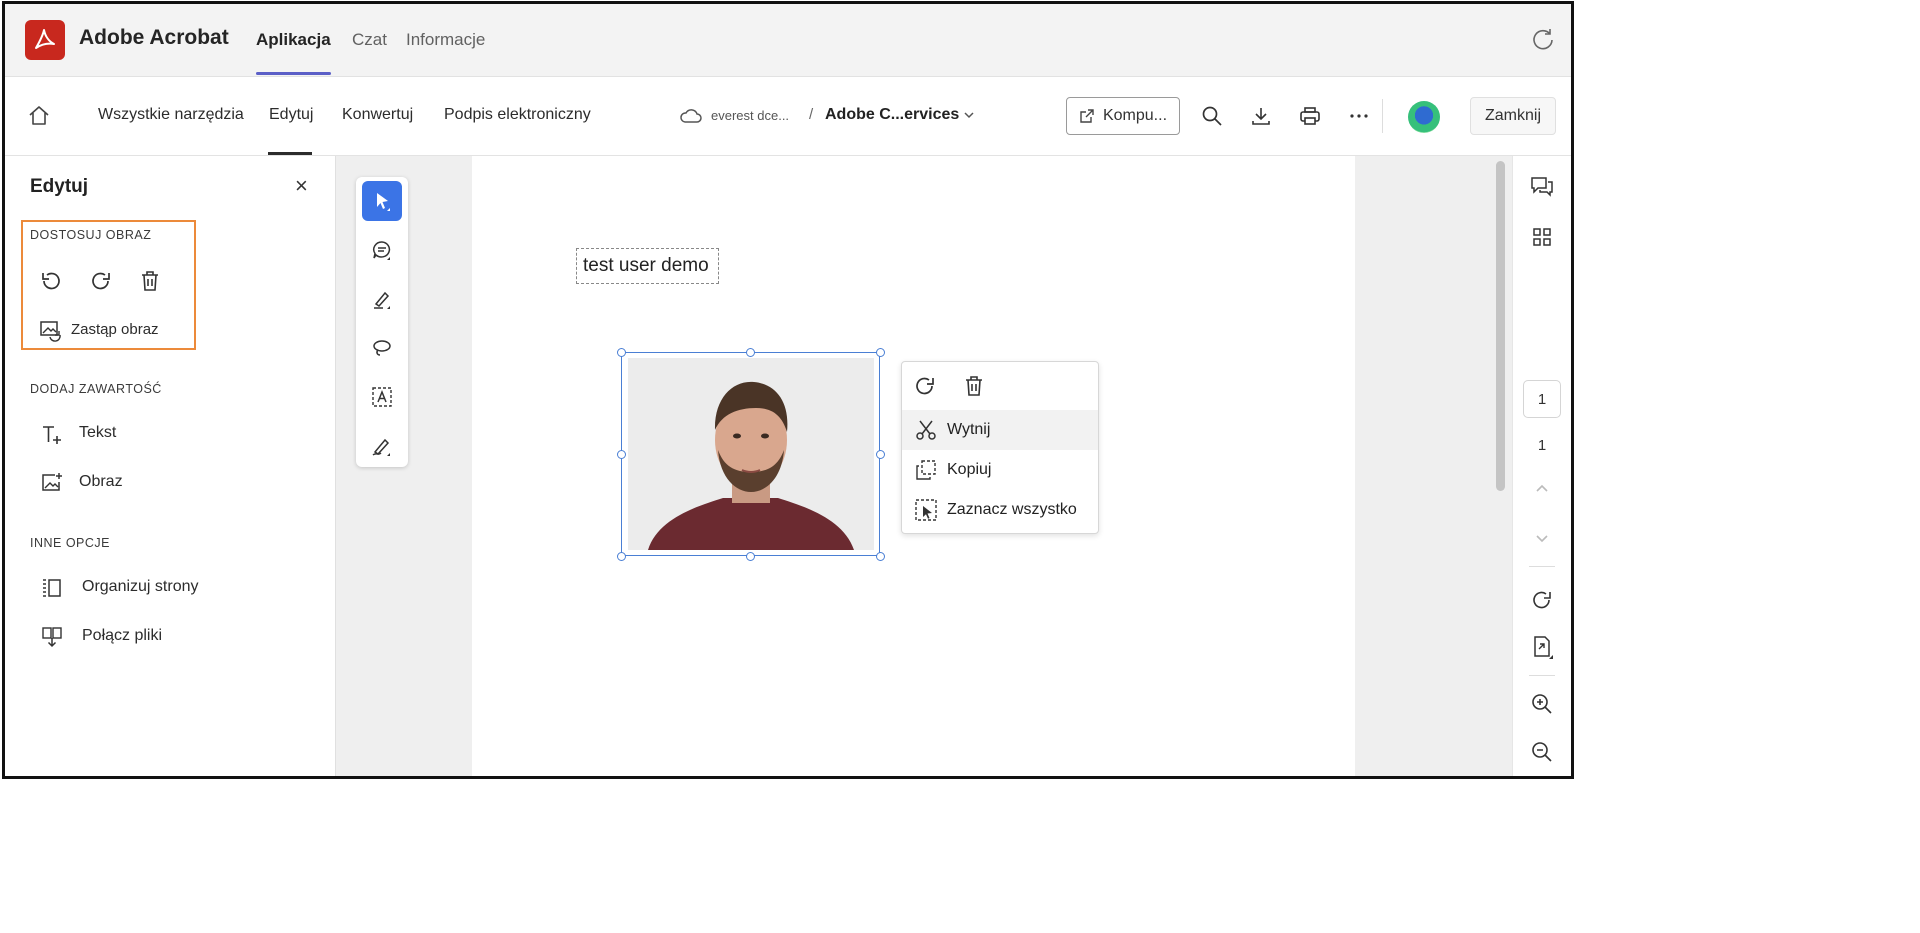 The image size is (1920, 933). Describe the element at coordinates (1542, 445) in the screenshot. I see `total-pages: 1` at that location.